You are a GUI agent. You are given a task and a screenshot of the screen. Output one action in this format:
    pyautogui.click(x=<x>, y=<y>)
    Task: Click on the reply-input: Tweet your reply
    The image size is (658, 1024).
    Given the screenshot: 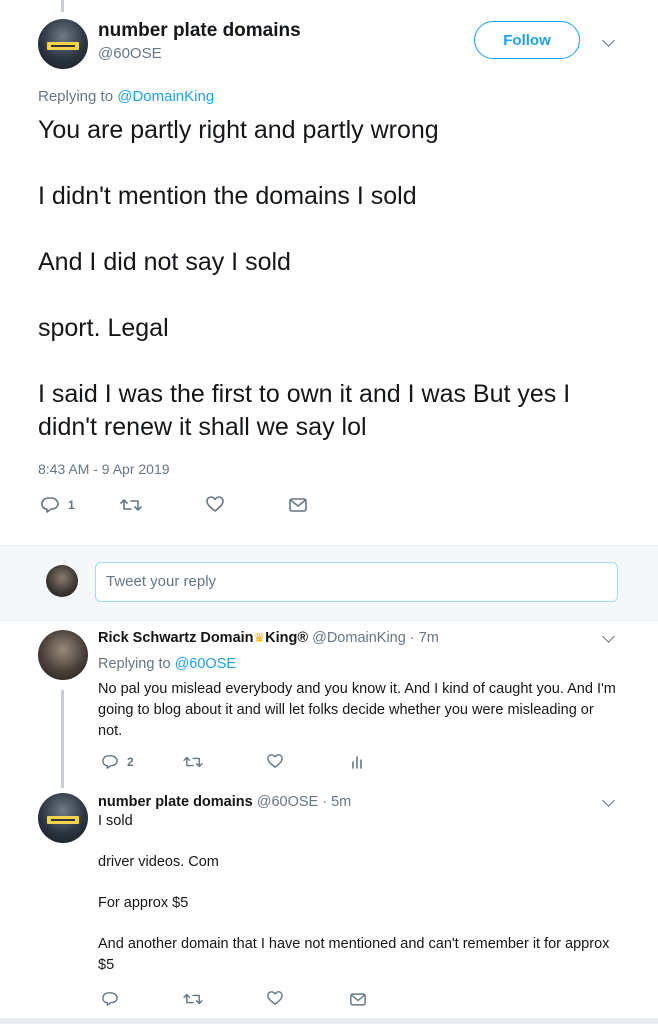 What is the action you would take?
    pyautogui.click(x=356, y=582)
    